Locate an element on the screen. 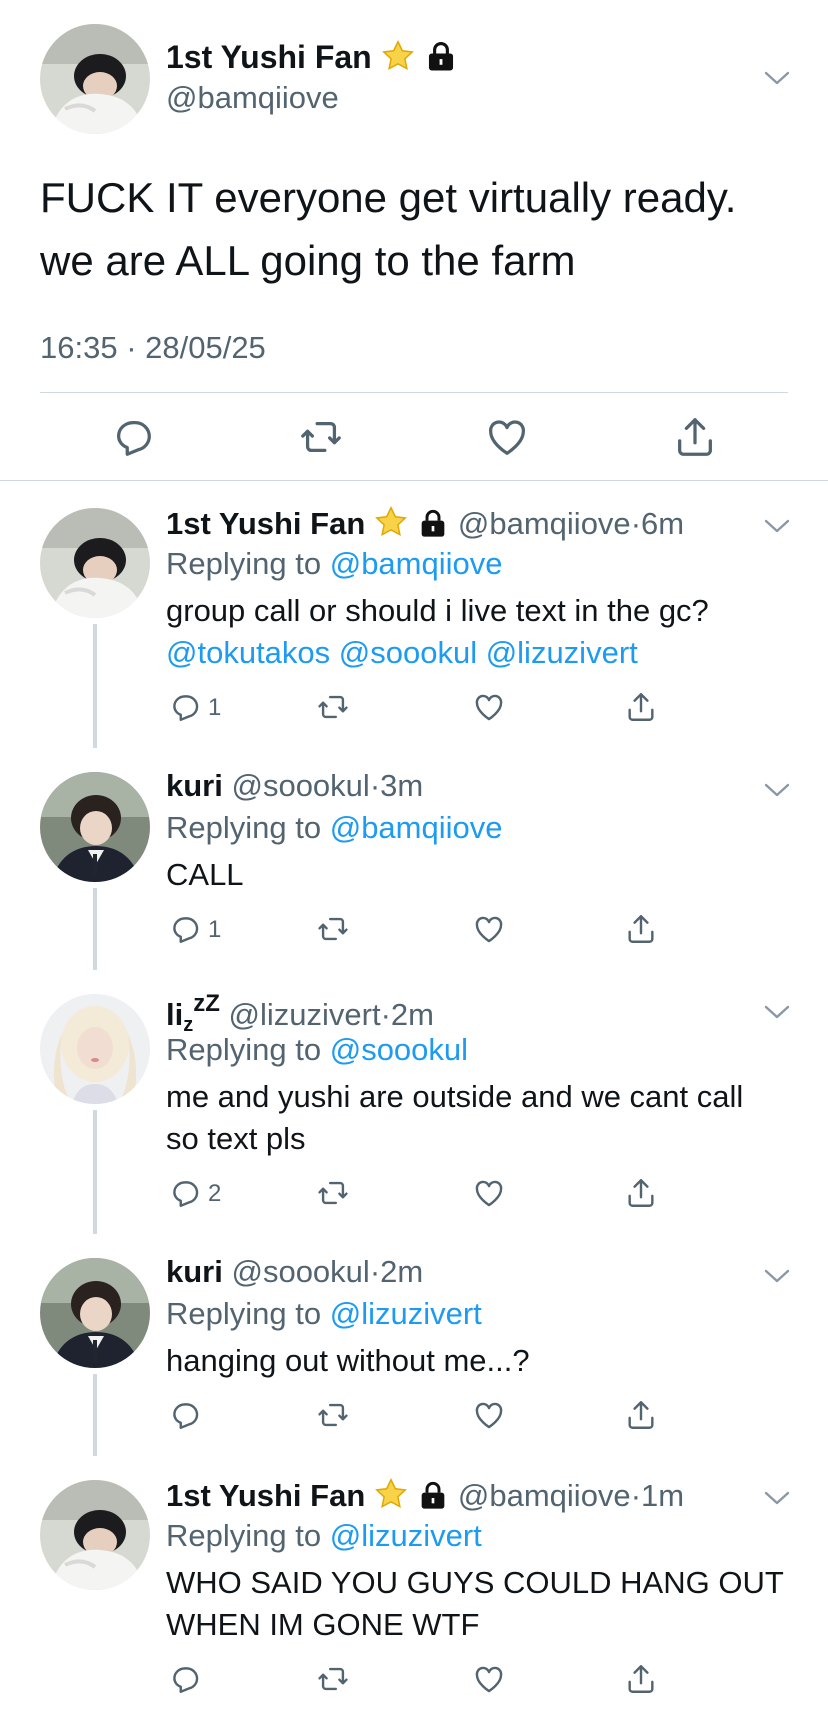  reply-time: 1m is located at coordinates (662, 1495).